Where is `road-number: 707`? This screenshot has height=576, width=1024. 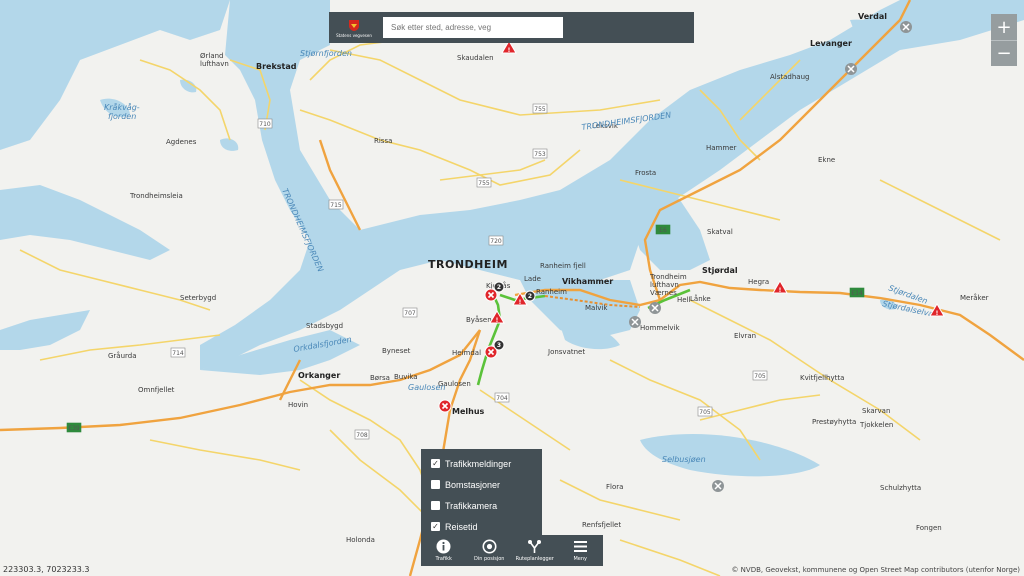
road-number: 707 is located at coordinates (410, 313).